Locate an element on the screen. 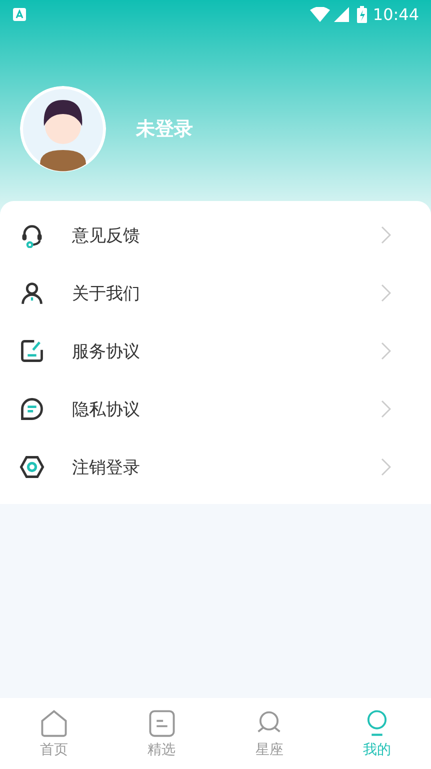 The image size is (431, 769). menu-label: 关于我们 is located at coordinates (106, 293).